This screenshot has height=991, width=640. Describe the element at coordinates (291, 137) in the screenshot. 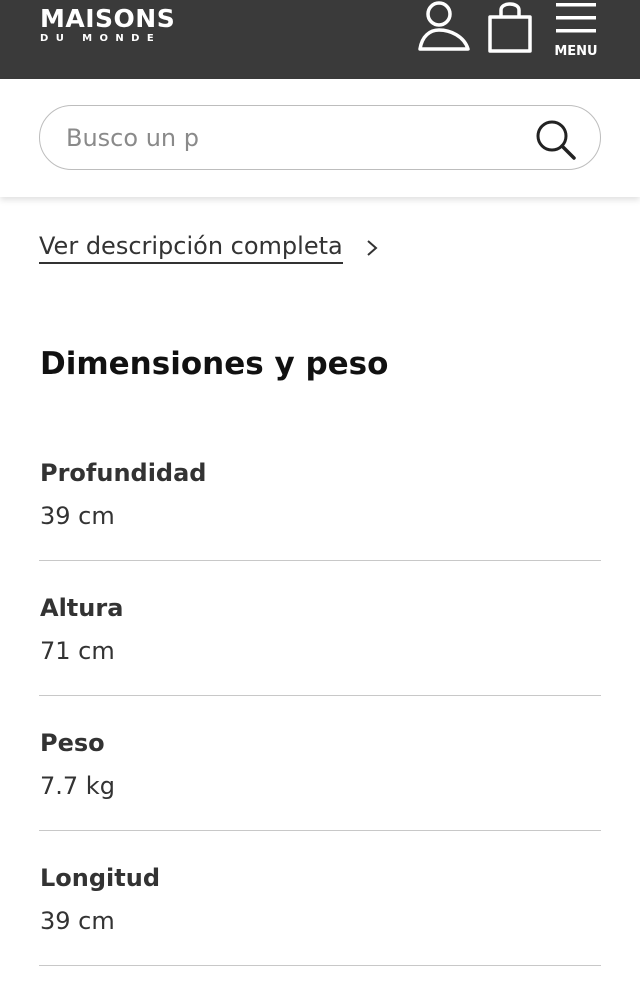

I see `search-input` at that location.